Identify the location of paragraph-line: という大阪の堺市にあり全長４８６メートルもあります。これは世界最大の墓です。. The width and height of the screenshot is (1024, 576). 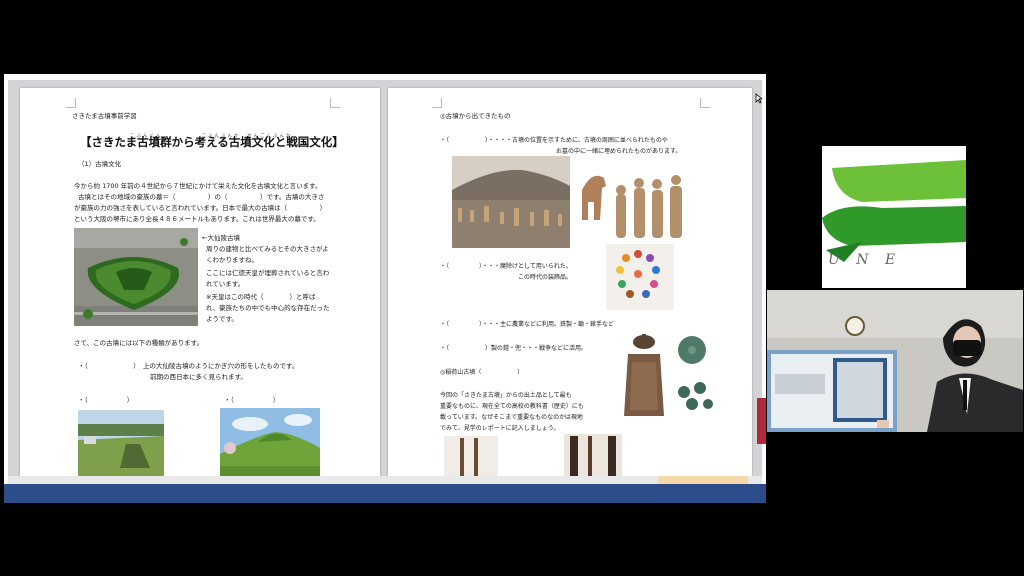
(197, 219).